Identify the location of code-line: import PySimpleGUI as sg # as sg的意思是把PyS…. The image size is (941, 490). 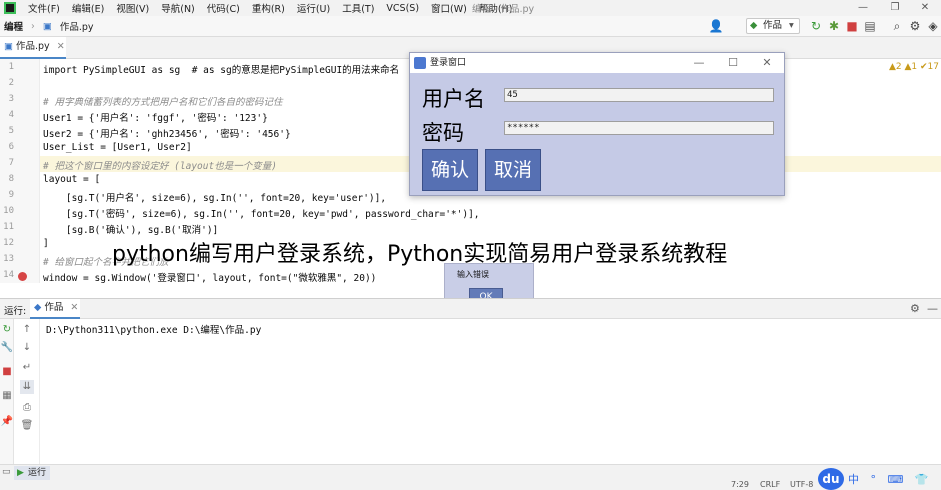
(221, 70).